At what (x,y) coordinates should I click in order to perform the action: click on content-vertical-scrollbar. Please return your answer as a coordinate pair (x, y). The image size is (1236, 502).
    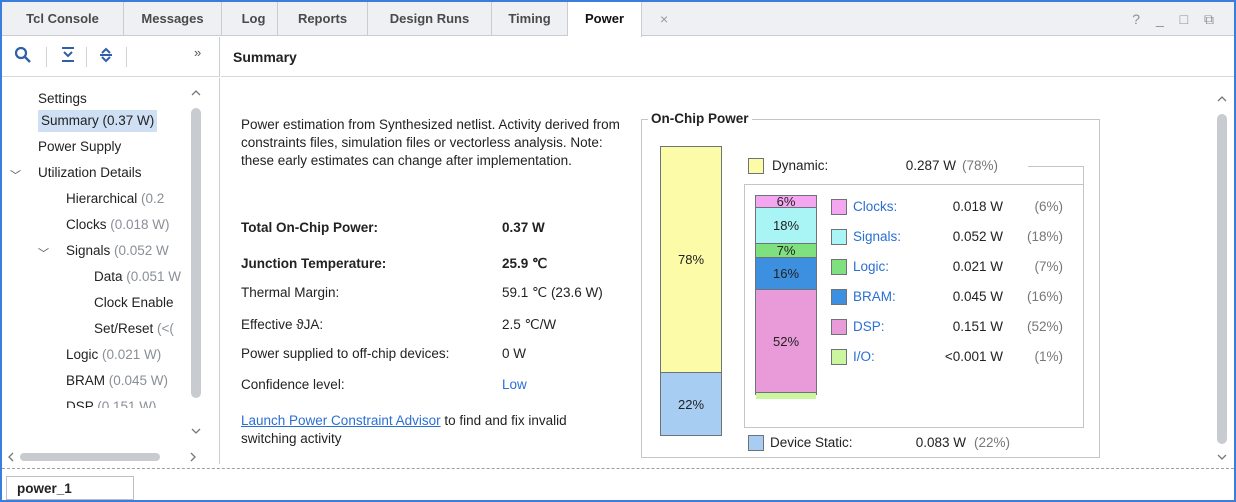
    Looking at the image, I should click on (1222, 278).